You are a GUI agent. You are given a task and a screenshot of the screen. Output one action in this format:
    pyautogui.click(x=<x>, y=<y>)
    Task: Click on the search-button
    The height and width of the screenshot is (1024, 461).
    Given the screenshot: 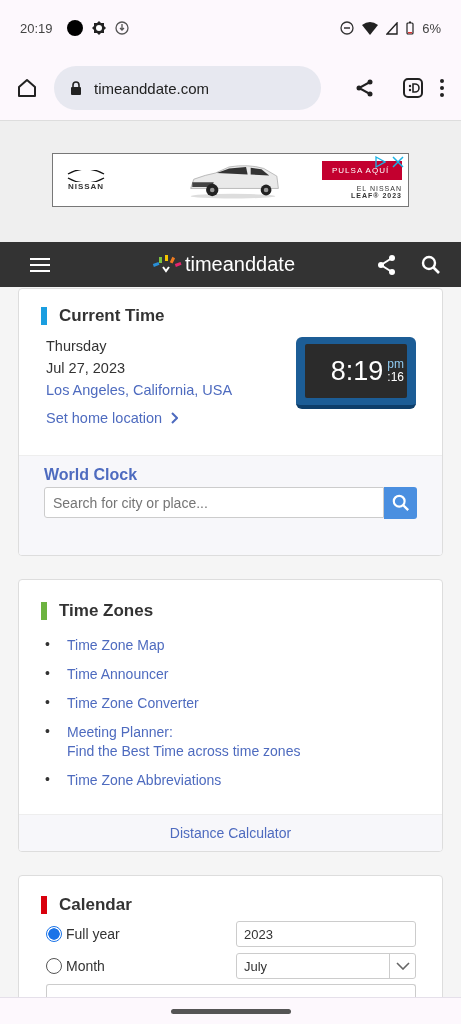 What is the action you would take?
    pyautogui.click(x=400, y=503)
    